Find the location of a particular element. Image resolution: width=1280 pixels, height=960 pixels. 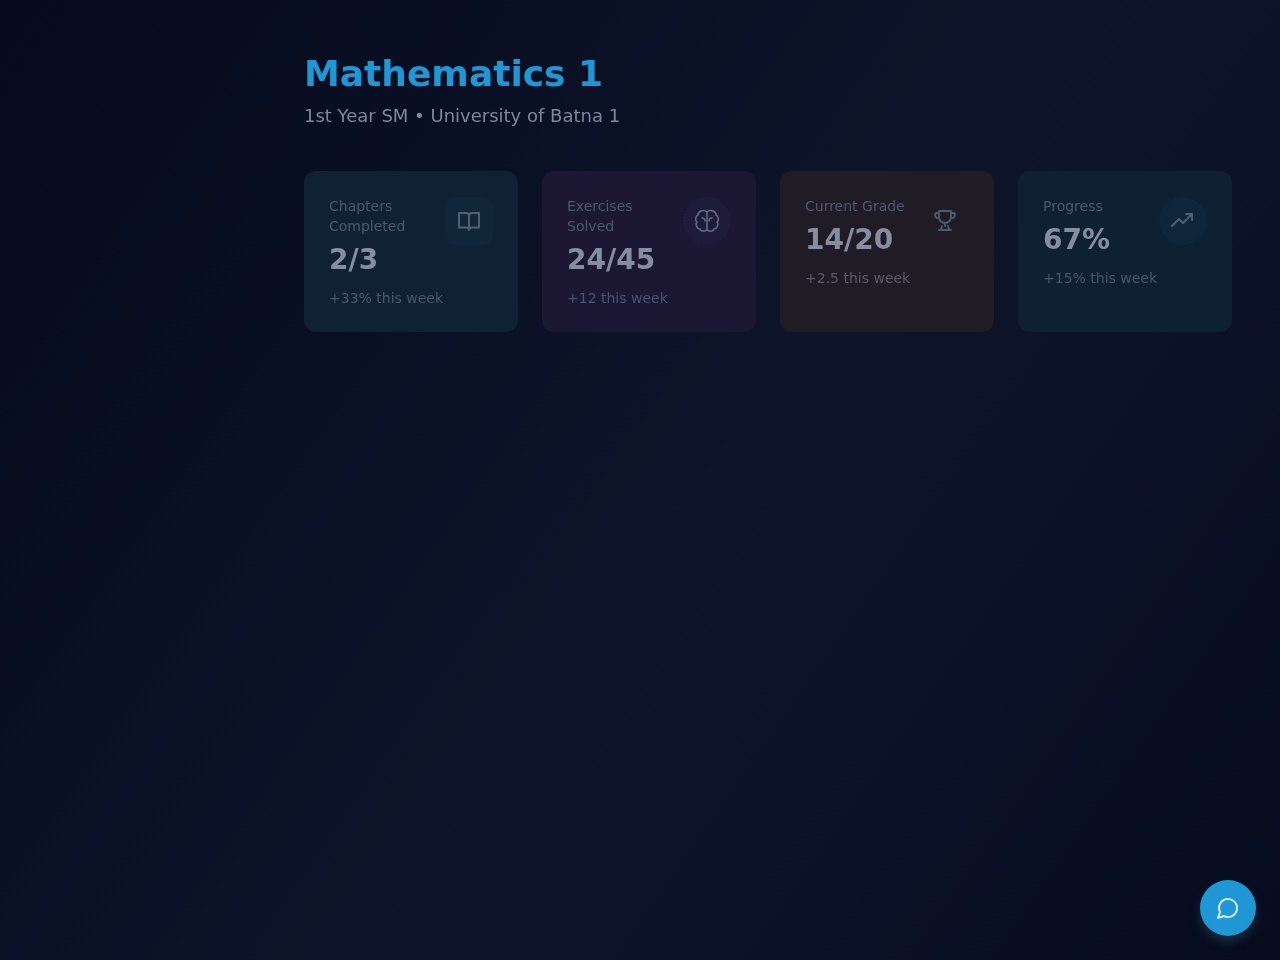

trend-up-icon is located at coordinates (1183, 221).